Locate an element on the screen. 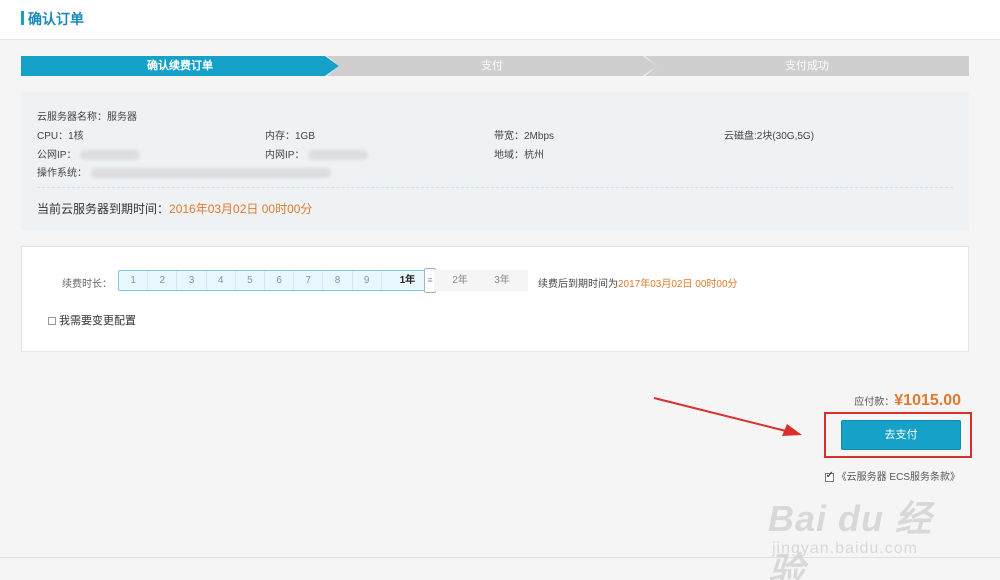  terms-link: 《云服务器 ECS服务条款》 is located at coordinates (898, 477).